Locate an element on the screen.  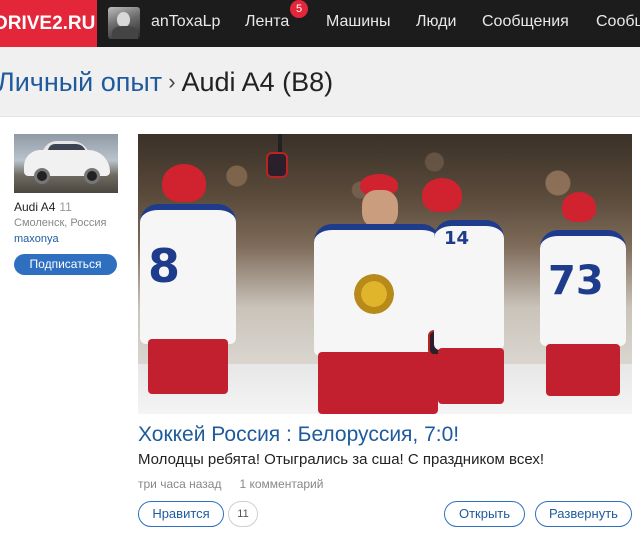
player-left-pants is located at coordinates (188, 366).